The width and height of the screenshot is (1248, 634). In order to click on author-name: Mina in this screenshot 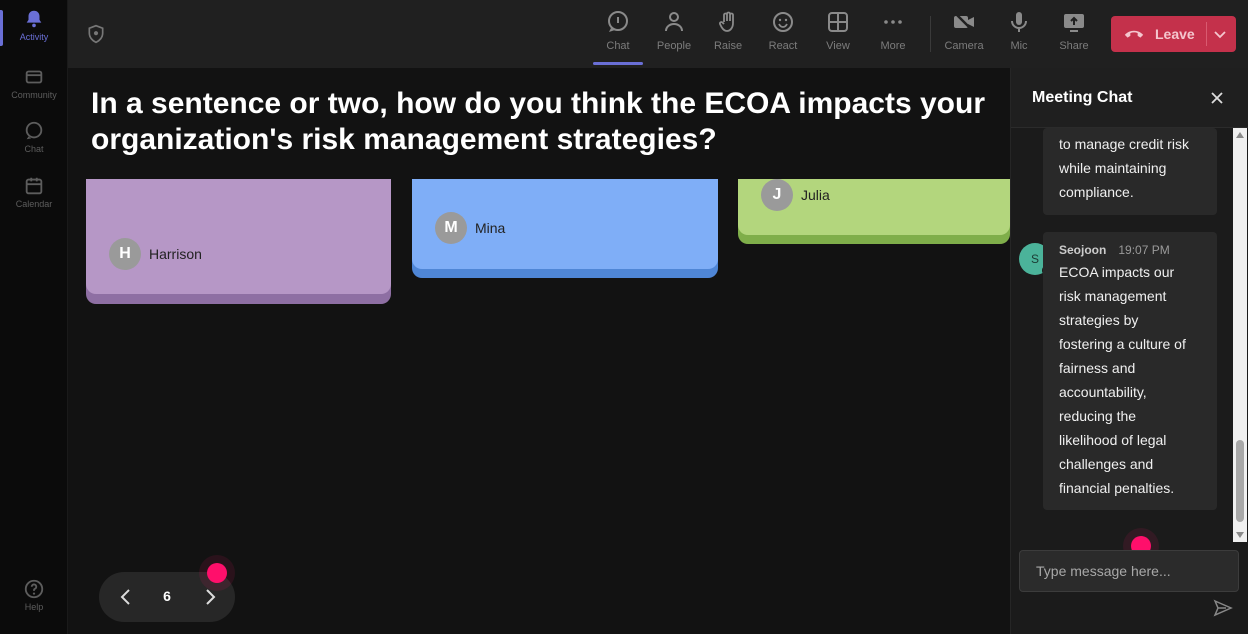, I will do `click(490, 228)`.